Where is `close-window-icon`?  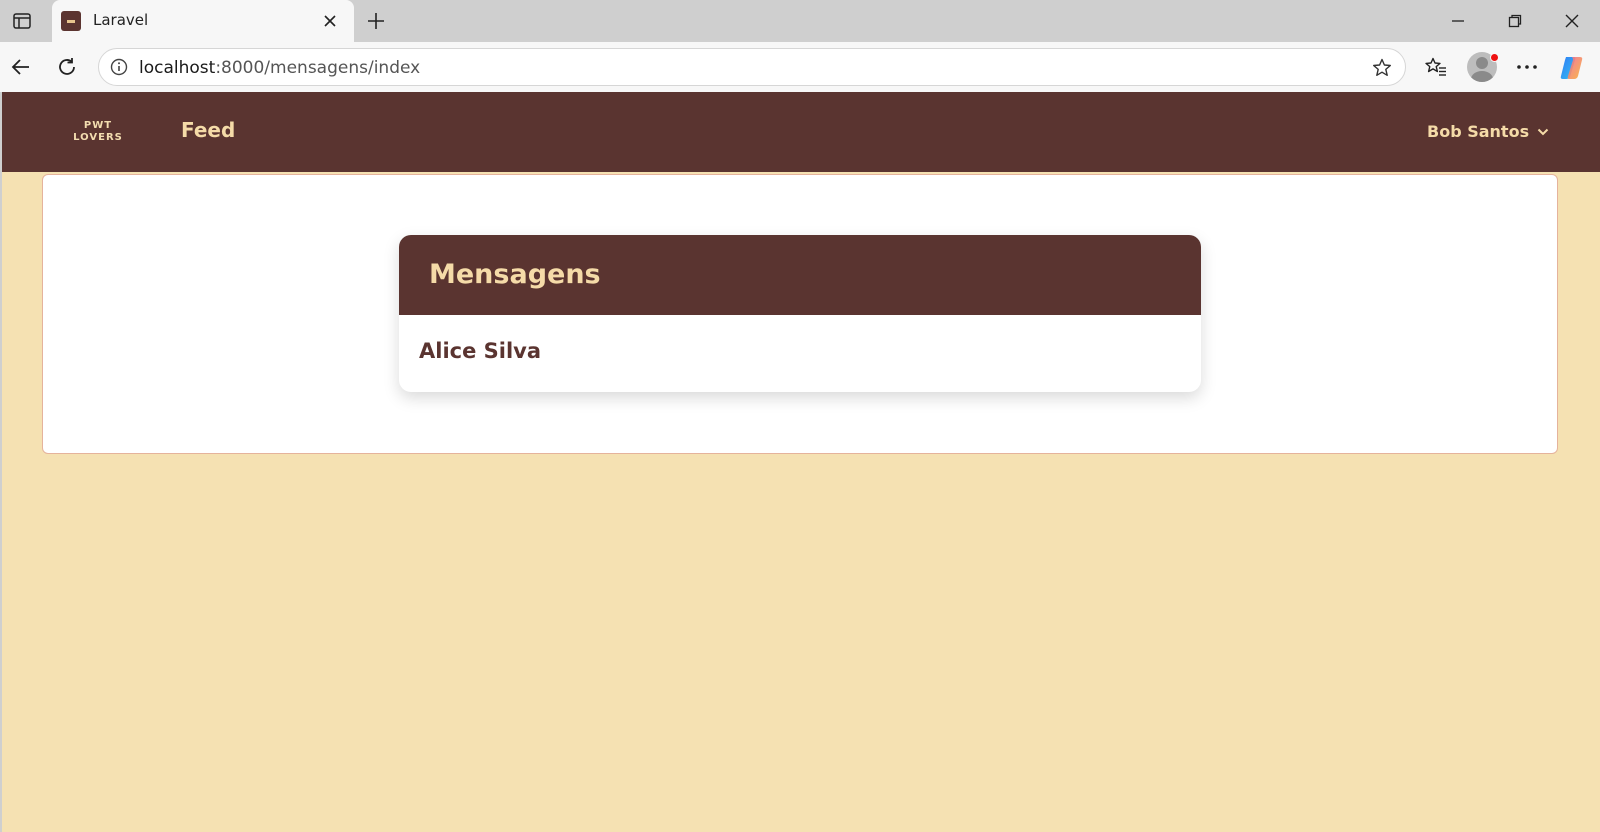 close-window-icon is located at coordinates (1572, 21).